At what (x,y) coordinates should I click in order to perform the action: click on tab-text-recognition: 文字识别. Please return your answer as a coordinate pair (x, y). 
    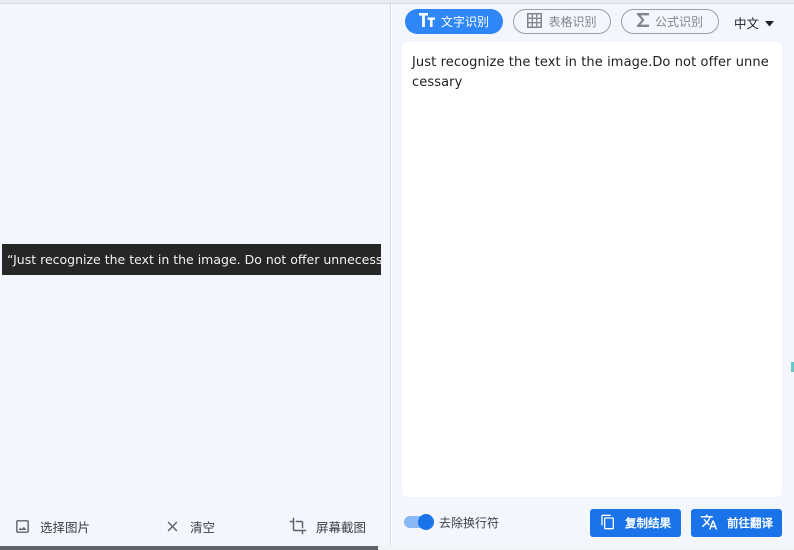
    Looking at the image, I should click on (454, 21).